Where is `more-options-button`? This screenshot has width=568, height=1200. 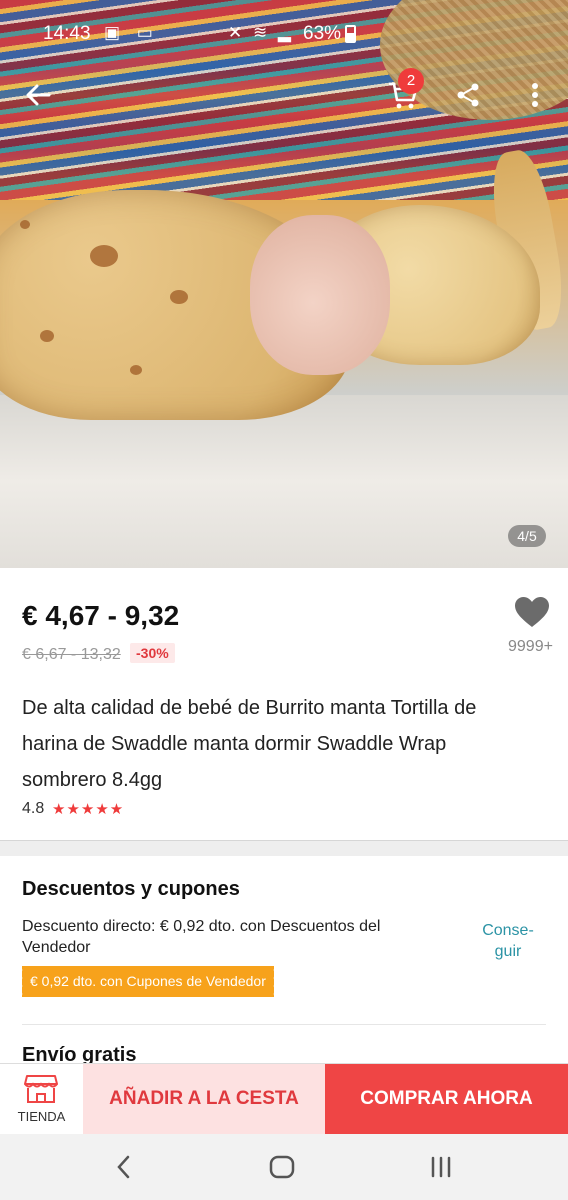 more-options-button is located at coordinates (535, 95).